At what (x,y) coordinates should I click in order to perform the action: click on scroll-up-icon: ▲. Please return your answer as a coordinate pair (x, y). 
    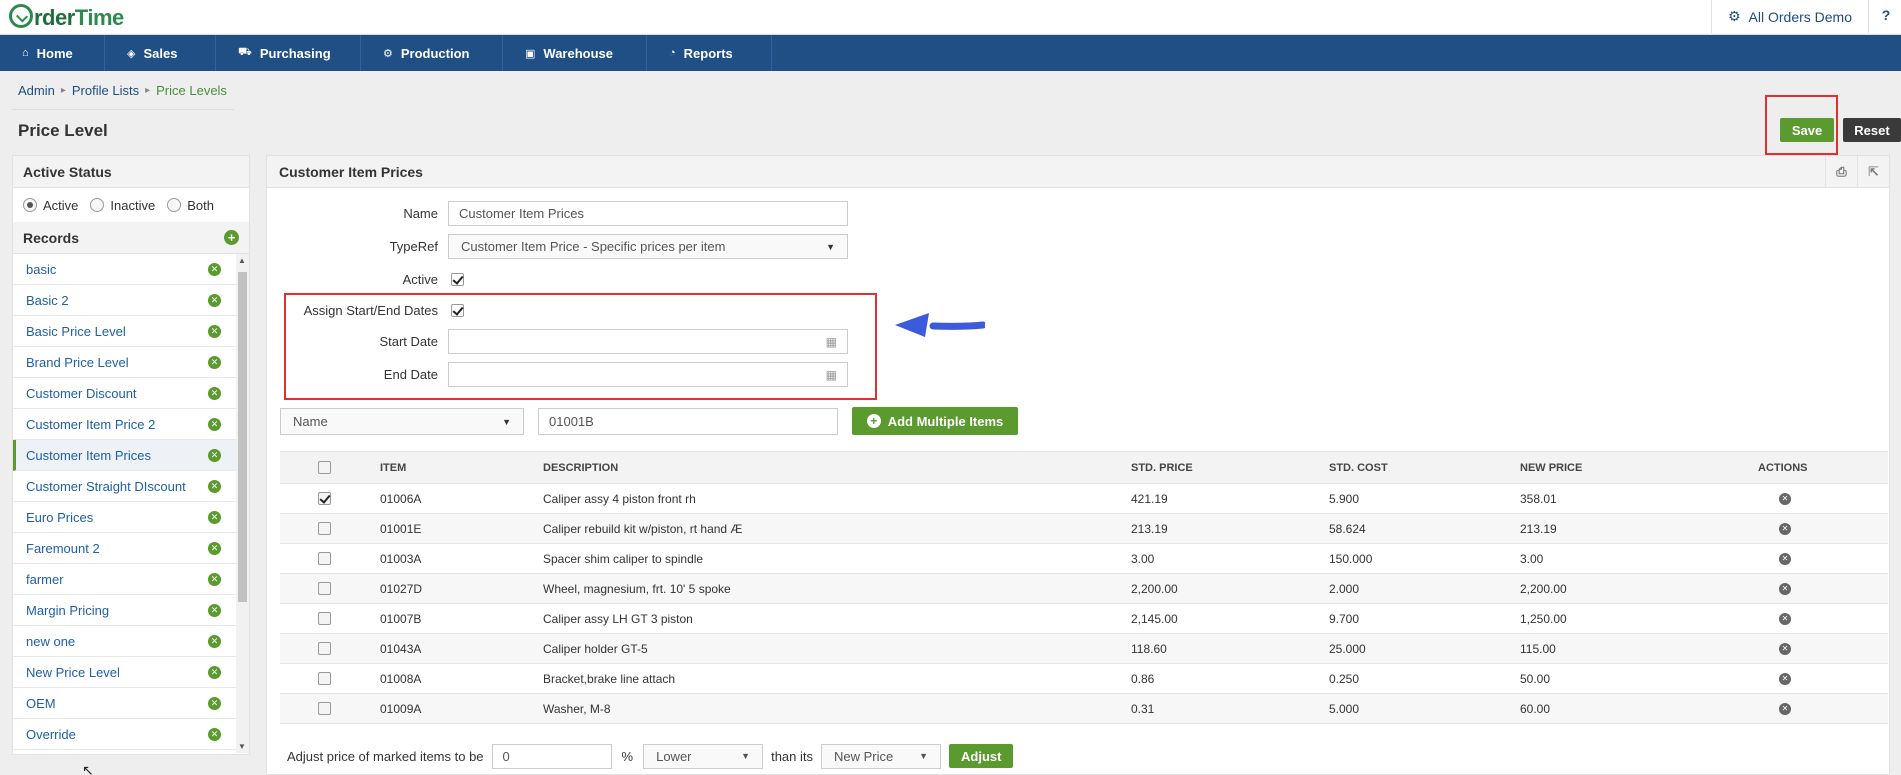
    Looking at the image, I should click on (242, 260).